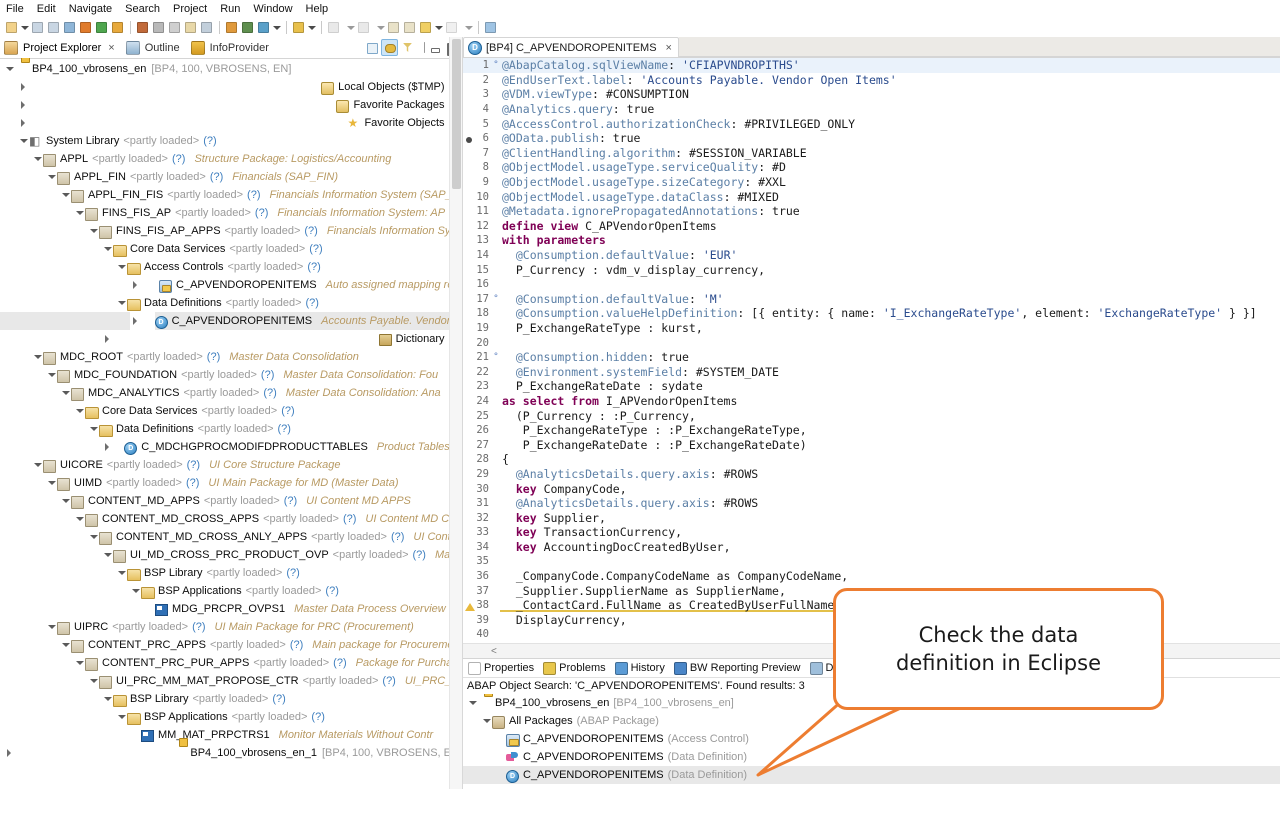  I want to click on code-line: 15 P_Currency : vdm_v_display_currency,, so click(871, 269).